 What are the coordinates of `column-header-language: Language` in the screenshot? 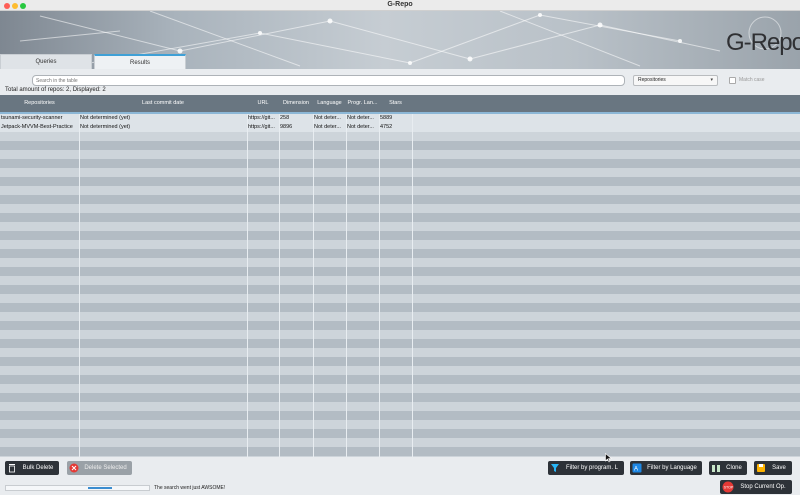 It's located at (329, 103).